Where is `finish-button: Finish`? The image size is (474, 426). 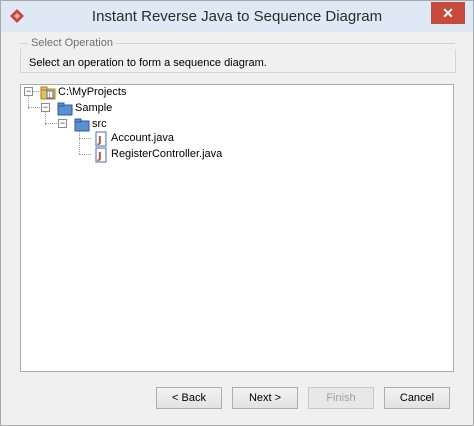 finish-button: Finish is located at coordinates (341, 398).